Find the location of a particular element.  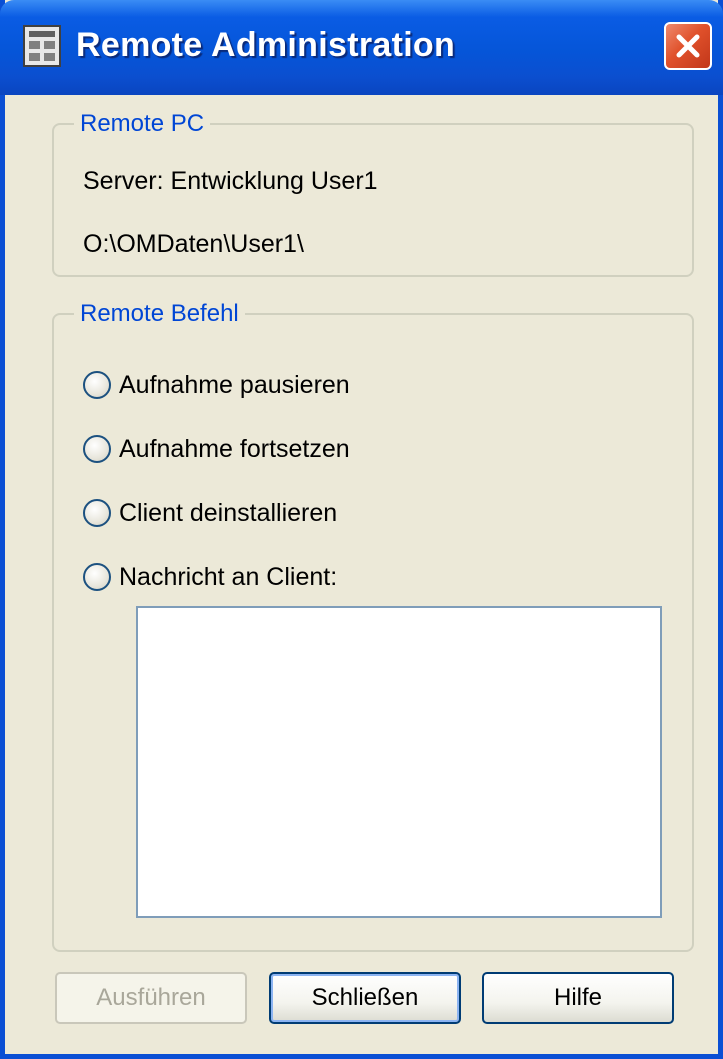

radio-pause-recording: Aufnahme pausieren is located at coordinates (216, 385).